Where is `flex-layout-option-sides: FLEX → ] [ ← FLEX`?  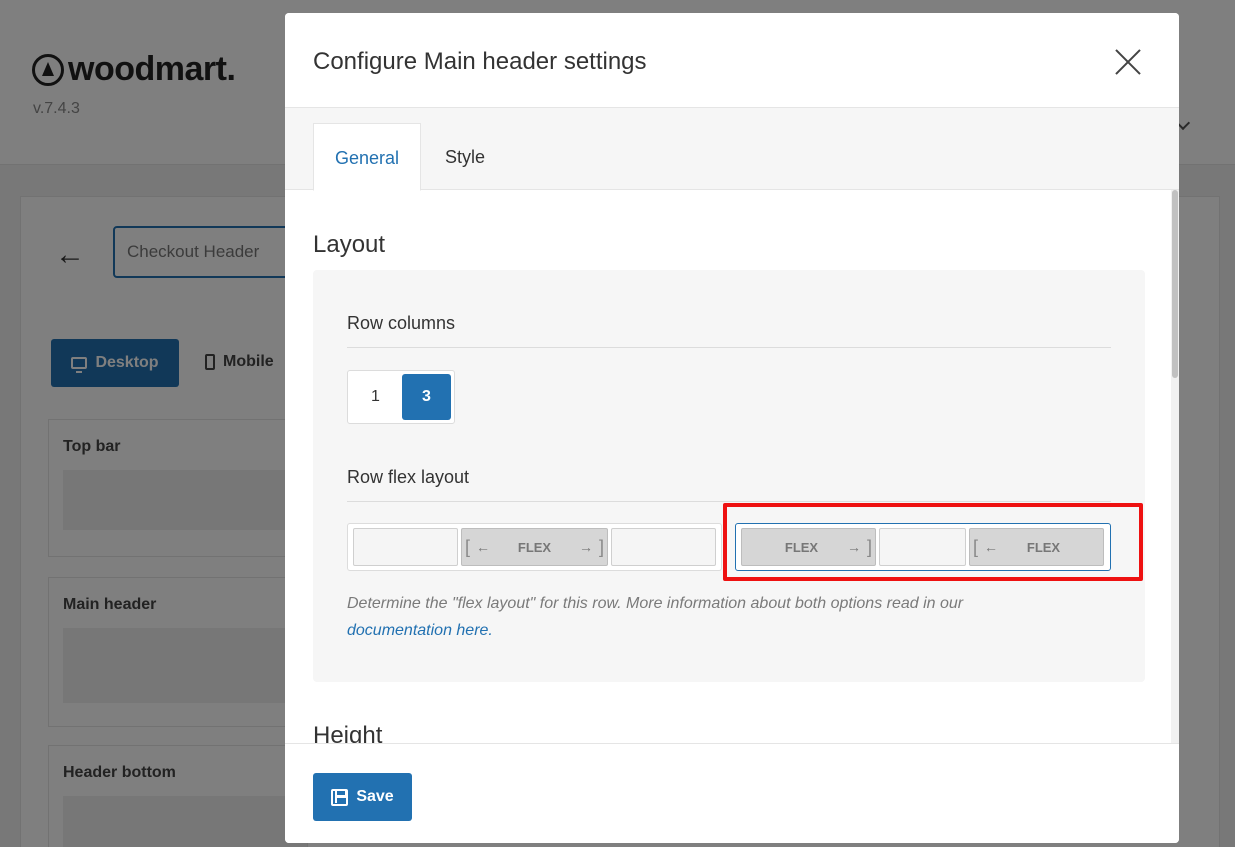
flex-layout-option-sides: FLEX → ] [ ← FLEX is located at coordinates (923, 547).